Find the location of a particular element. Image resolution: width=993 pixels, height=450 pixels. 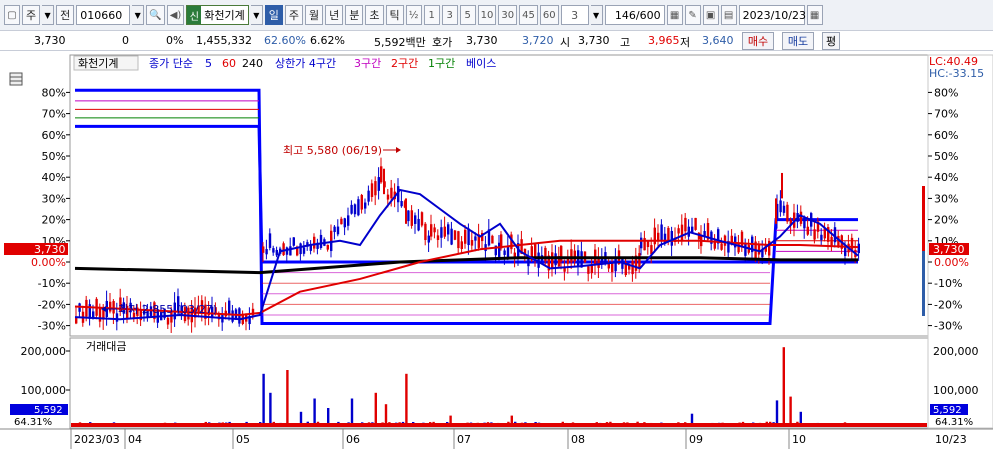

y-tick-right: 20% is located at coordinates (946, 220).